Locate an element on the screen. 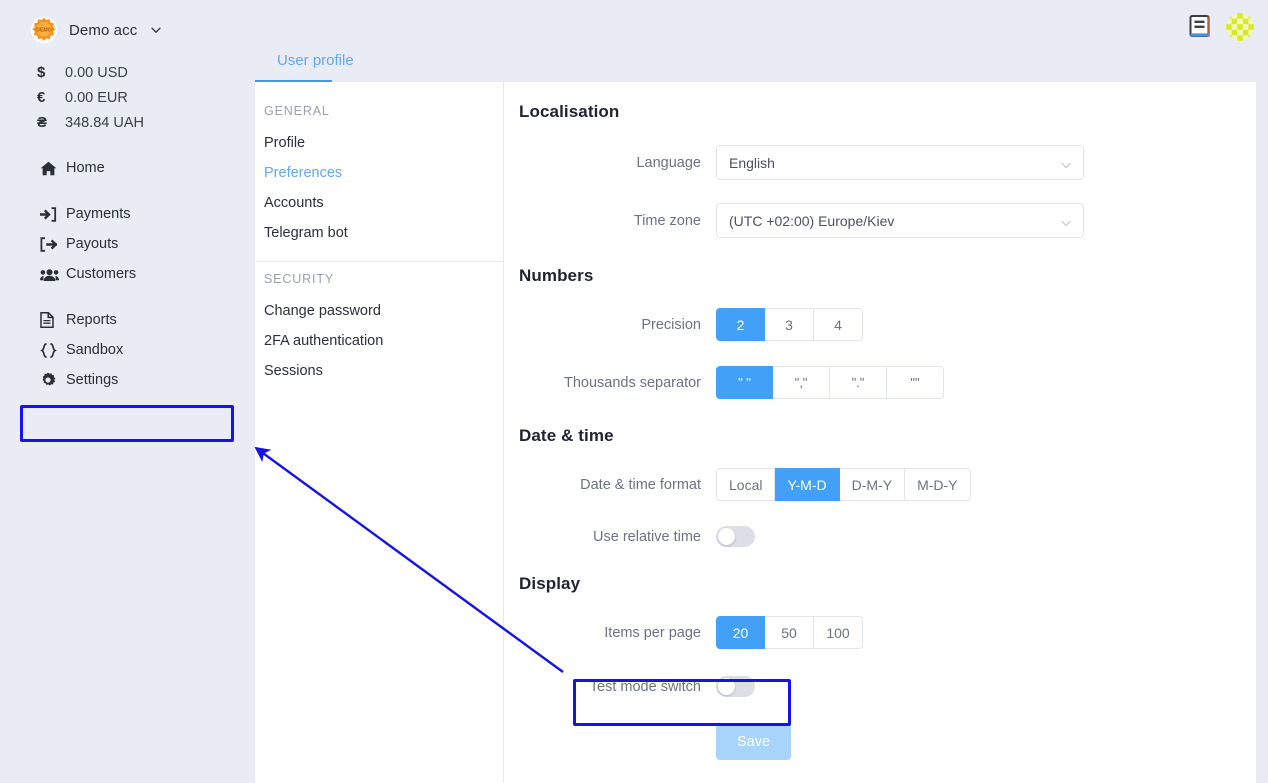 This screenshot has width=1268, height=783. sign-out-arrow-icon is located at coordinates (53, 244).